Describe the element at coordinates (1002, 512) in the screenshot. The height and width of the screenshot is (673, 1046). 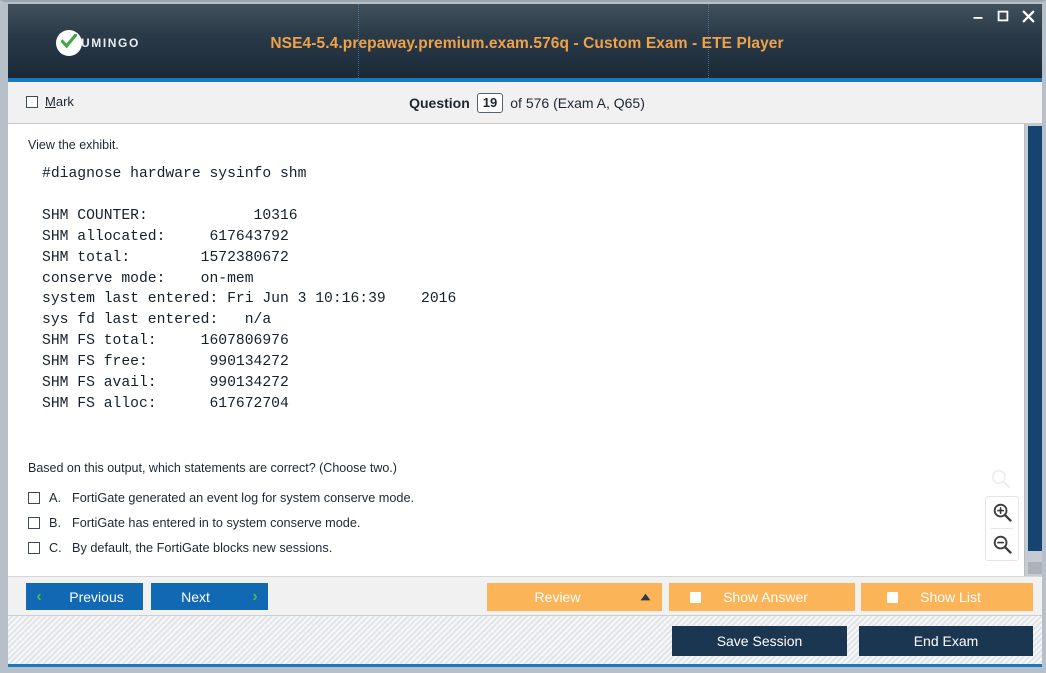
I see `zoom-in-icon` at that location.